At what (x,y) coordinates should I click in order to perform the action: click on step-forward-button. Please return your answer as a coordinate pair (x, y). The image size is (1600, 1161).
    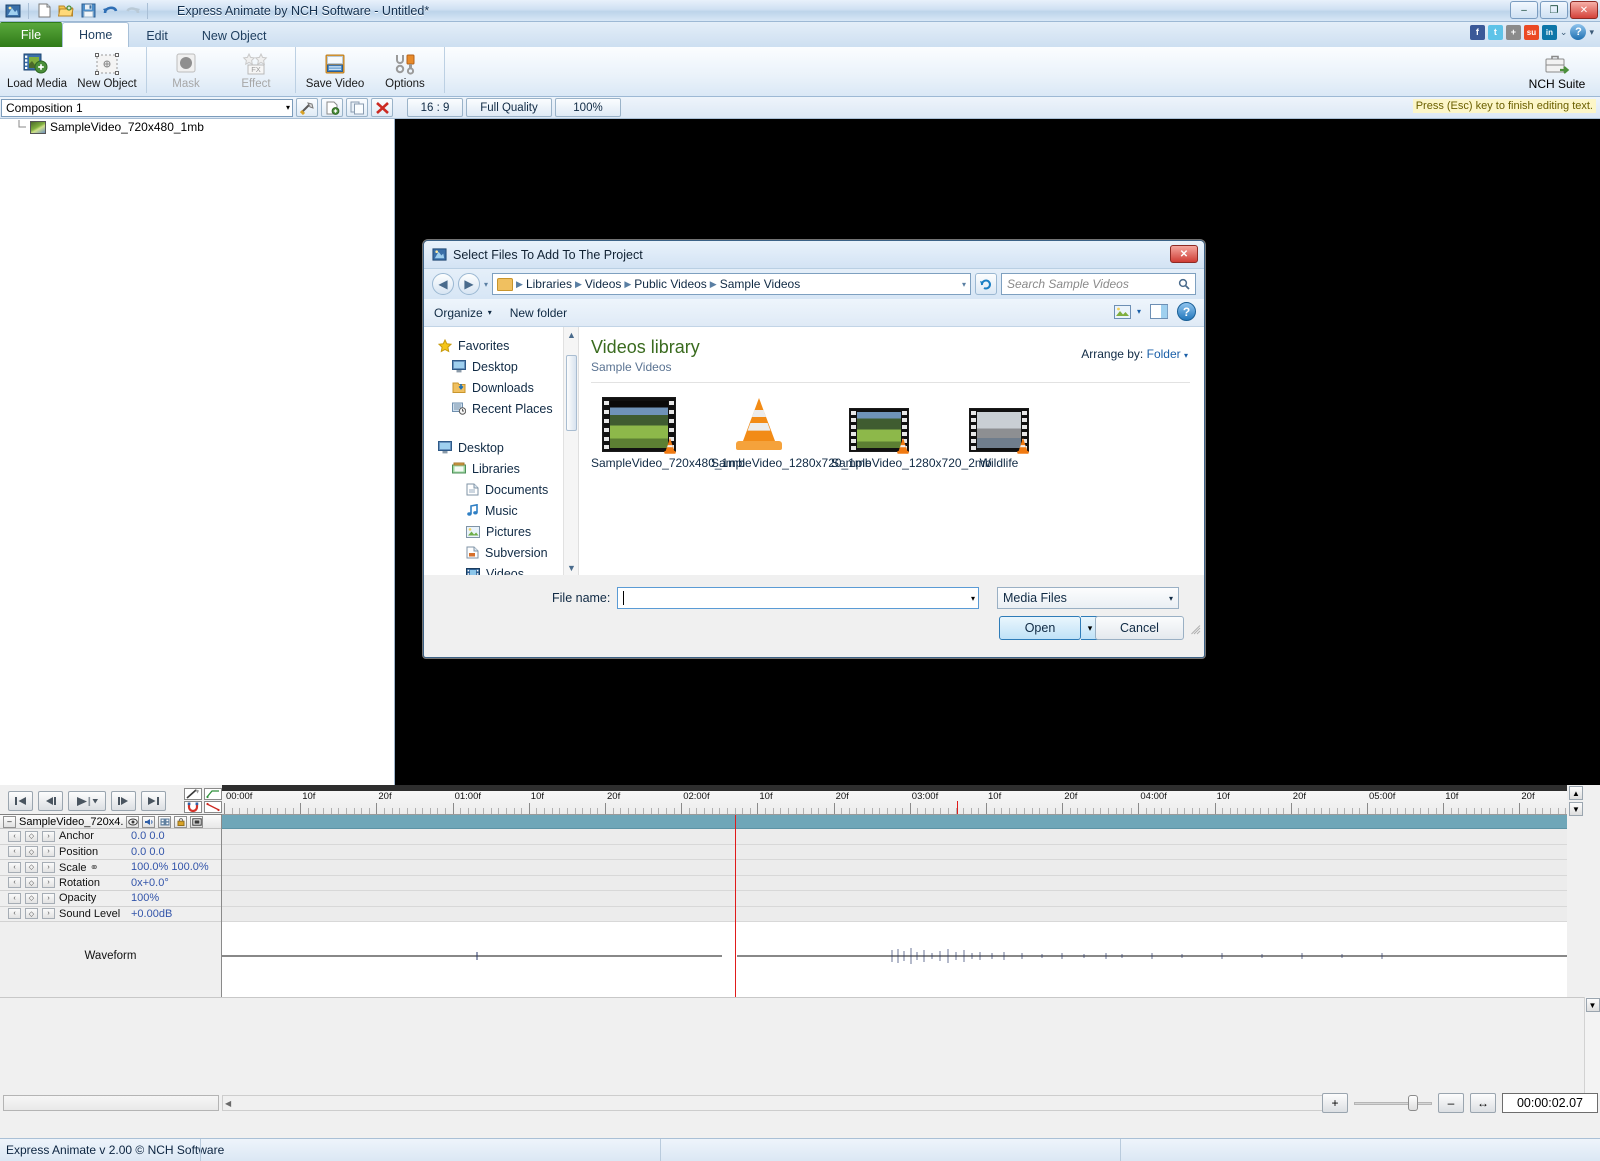
    Looking at the image, I should click on (123, 801).